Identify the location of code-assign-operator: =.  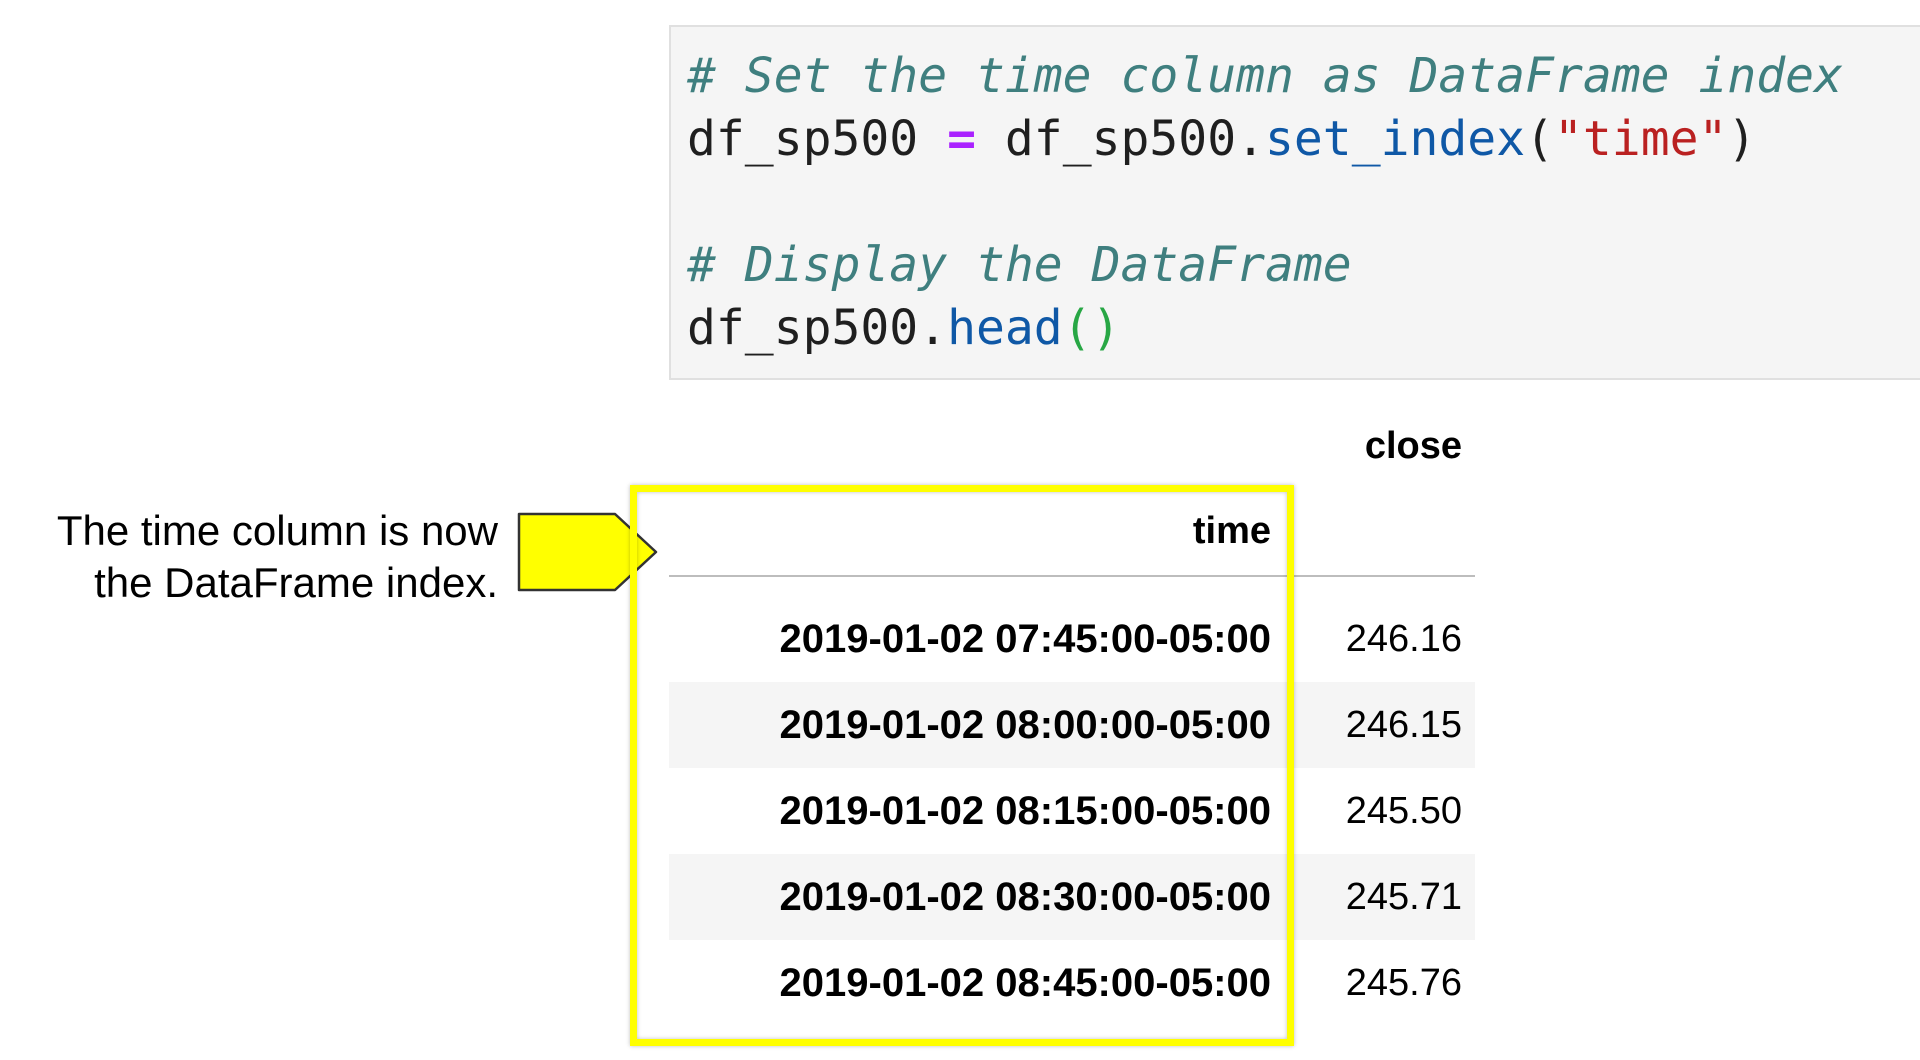
(961, 139).